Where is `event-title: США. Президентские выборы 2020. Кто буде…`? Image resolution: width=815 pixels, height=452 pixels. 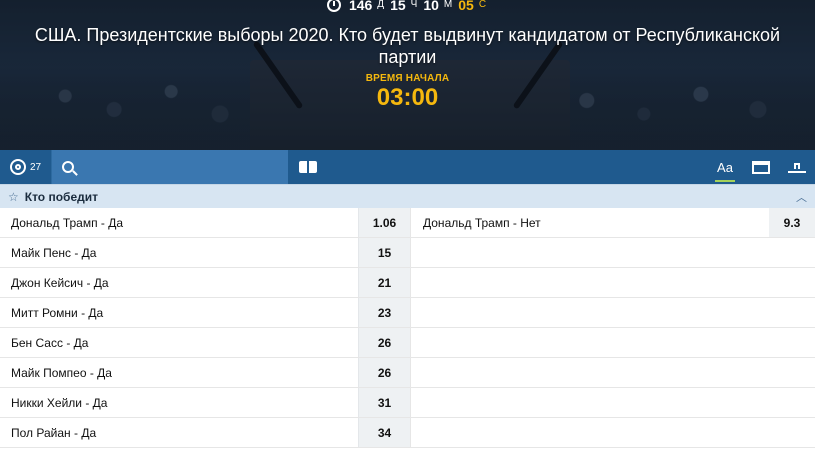
event-title: США. Президентские выборы 2020. Кто буде… is located at coordinates (407, 46).